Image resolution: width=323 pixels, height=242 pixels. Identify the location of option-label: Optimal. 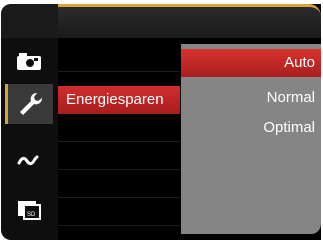
(289, 127).